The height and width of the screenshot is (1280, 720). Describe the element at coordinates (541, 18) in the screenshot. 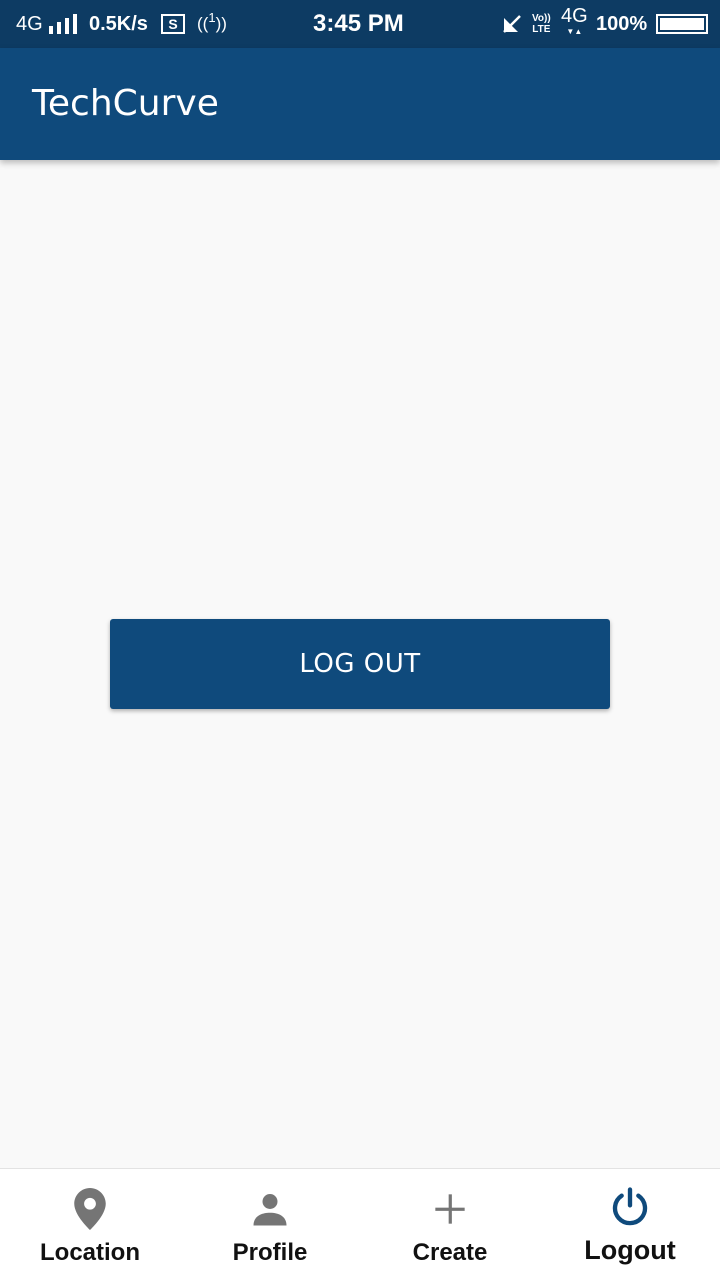

I see `volte-top-label: Vo))` at that location.